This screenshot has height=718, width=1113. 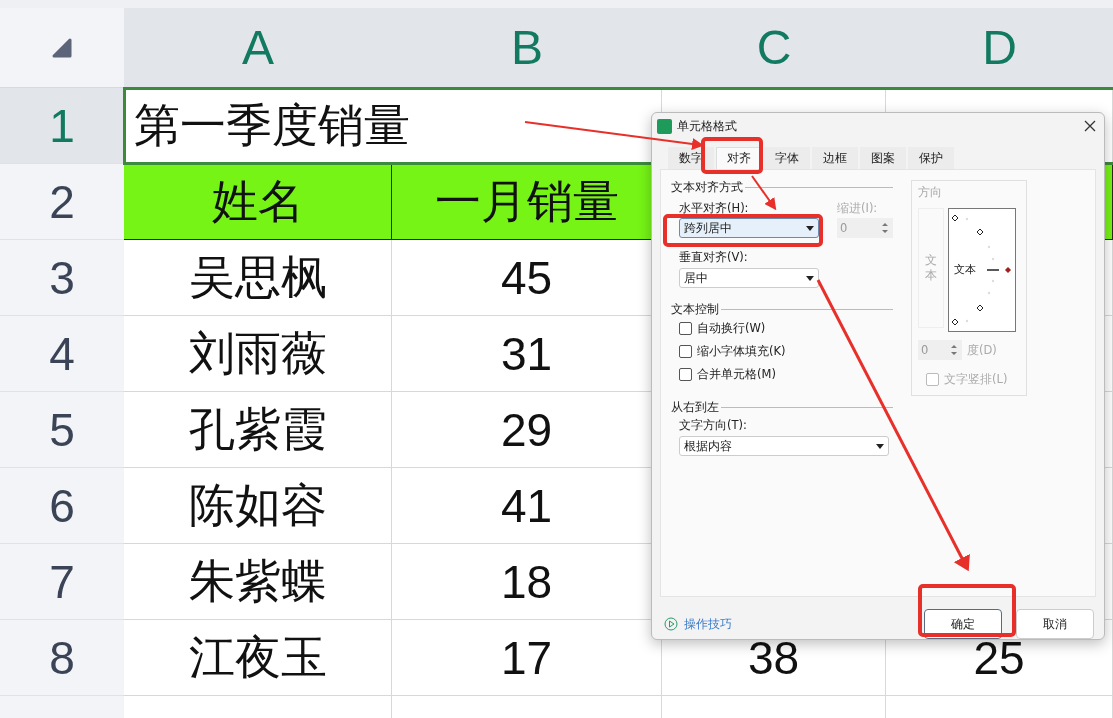 What do you see at coordinates (1055, 624) in the screenshot?
I see `cancel-button: 取消` at bounding box center [1055, 624].